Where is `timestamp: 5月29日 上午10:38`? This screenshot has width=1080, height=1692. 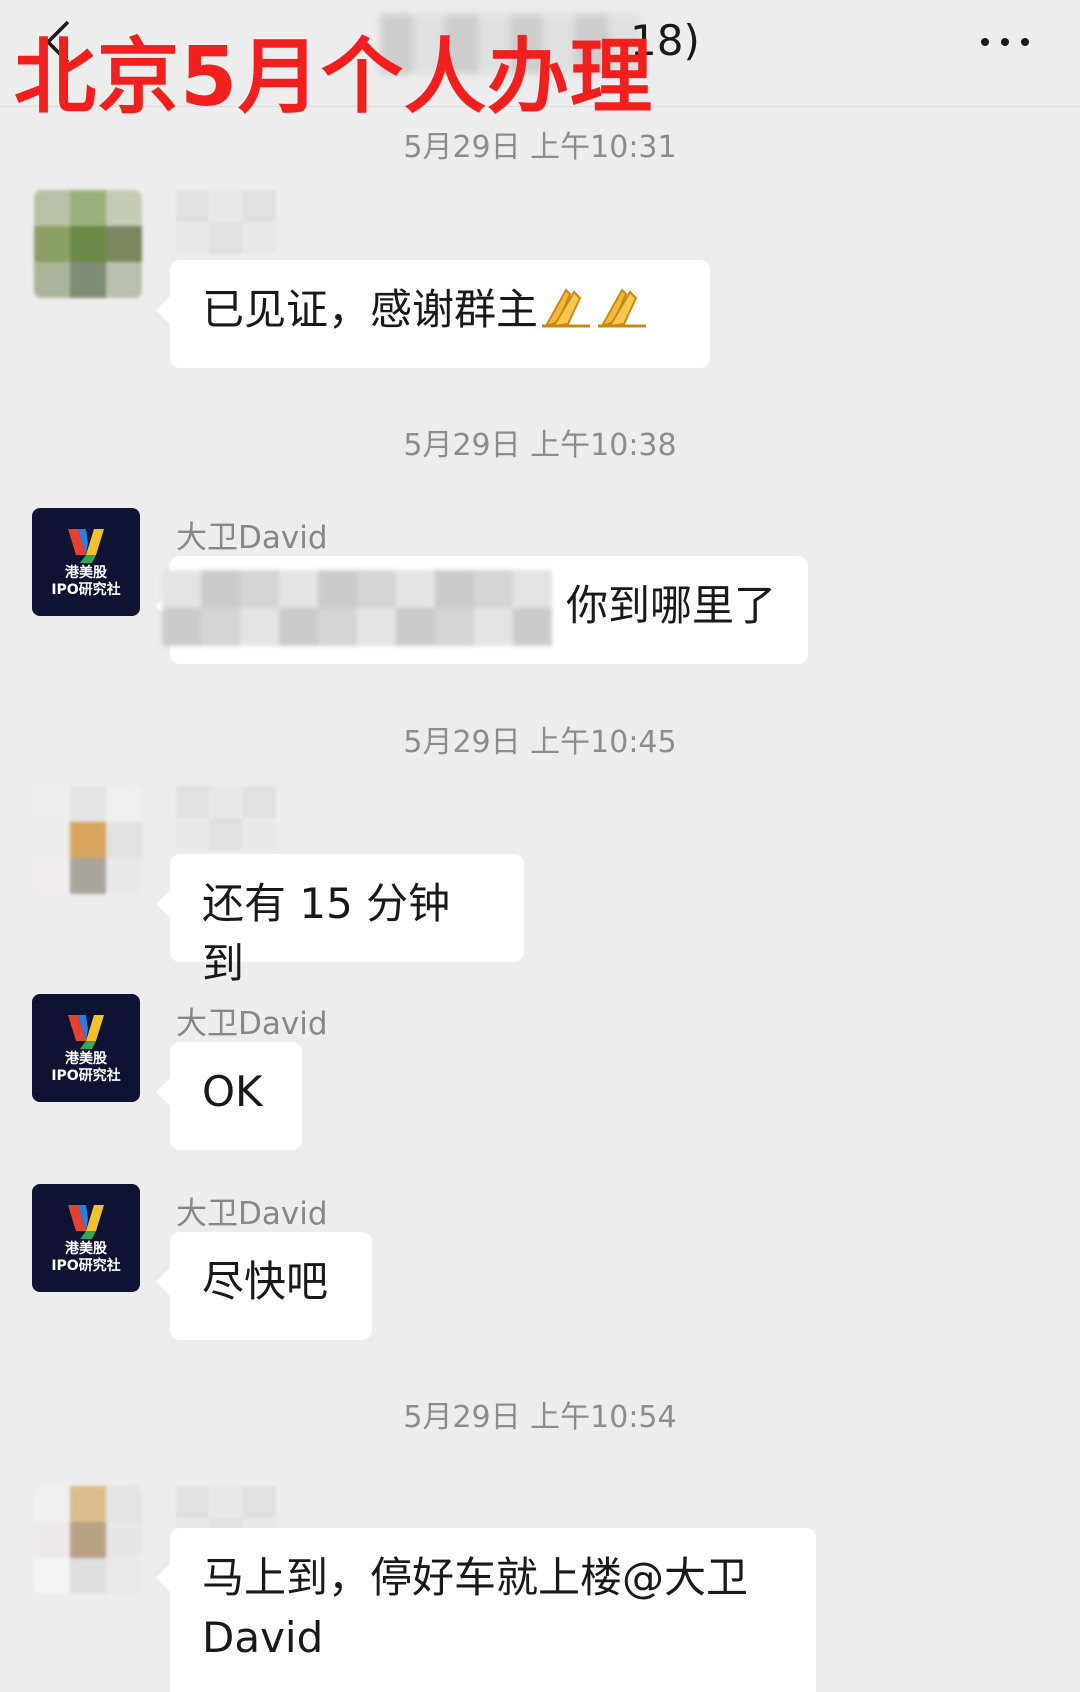 timestamp: 5月29日 上午10:38 is located at coordinates (540, 445).